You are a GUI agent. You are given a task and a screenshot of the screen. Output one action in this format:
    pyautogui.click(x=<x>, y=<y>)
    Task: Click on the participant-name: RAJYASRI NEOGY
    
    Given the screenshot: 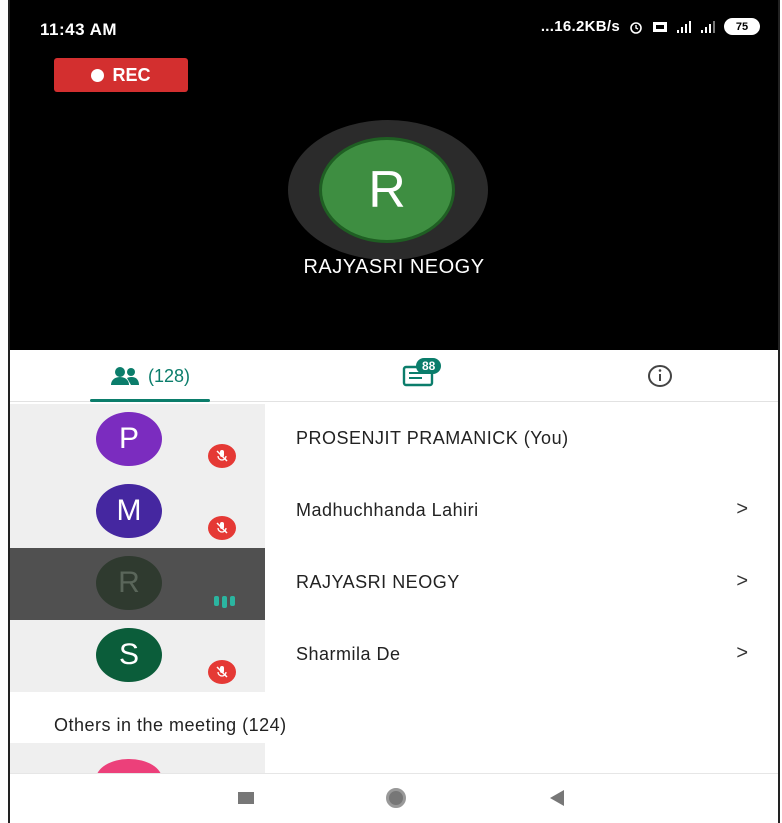 What is the action you would take?
    pyautogui.click(x=378, y=582)
    